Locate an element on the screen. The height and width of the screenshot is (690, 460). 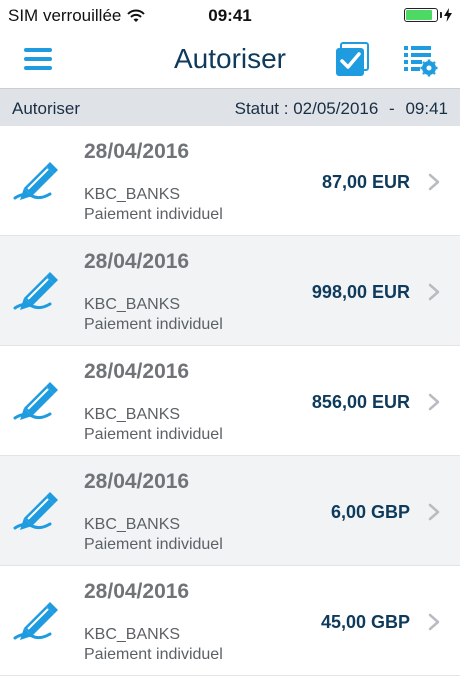
amount-value: 6,00 is located at coordinates (348, 512).